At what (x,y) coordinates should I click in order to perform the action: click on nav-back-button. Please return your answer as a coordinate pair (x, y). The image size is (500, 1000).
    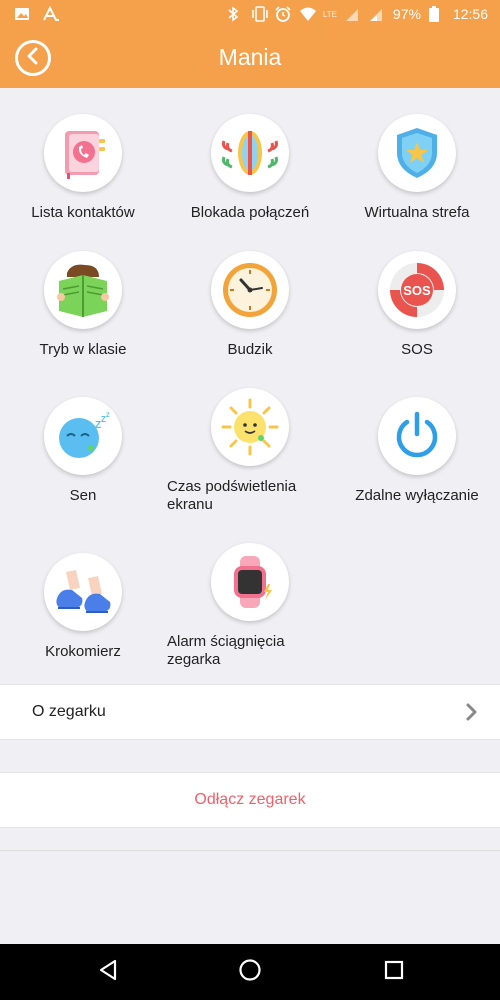
    Looking at the image, I should click on (108, 972).